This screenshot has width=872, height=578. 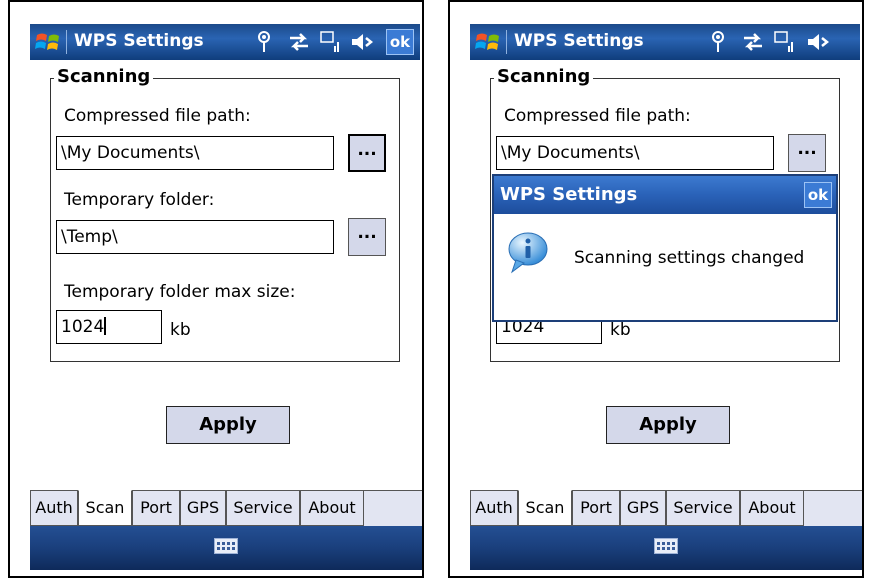 I want to click on info-icon, so click(x=528, y=253).